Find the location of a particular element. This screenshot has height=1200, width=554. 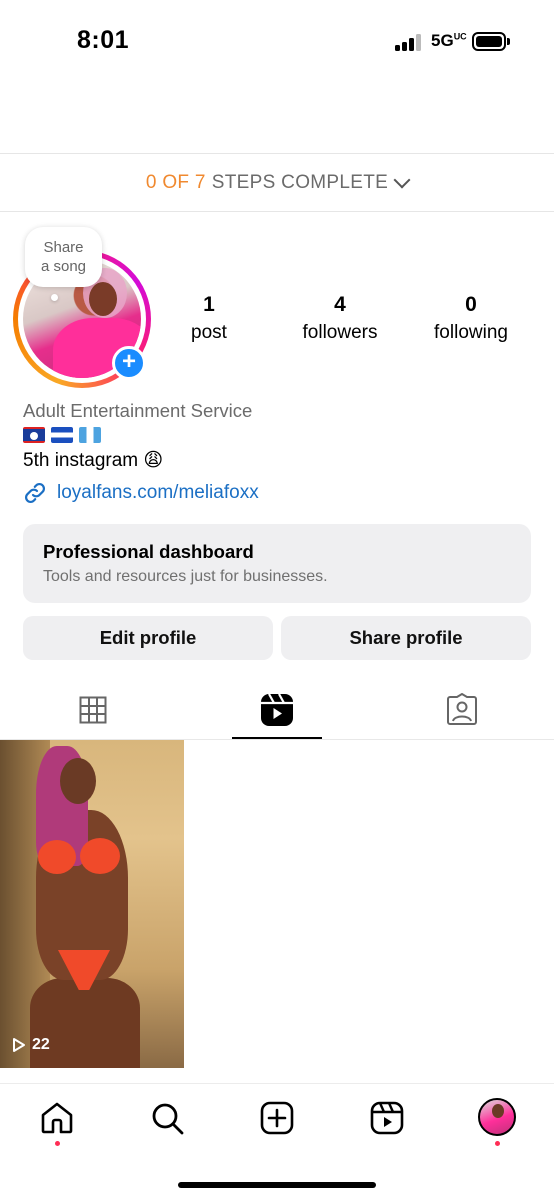

status-bar: 8:01 5GUC is located at coordinates (277, 40).